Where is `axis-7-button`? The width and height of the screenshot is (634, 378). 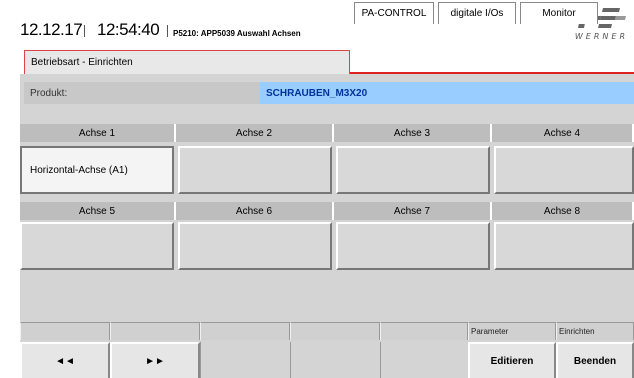 axis-7-button is located at coordinates (413, 246).